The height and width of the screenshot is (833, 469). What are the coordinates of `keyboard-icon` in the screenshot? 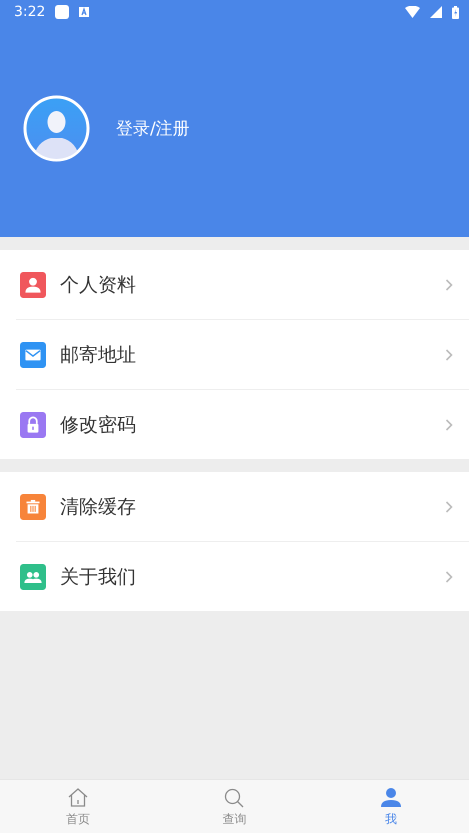 It's located at (84, 12).